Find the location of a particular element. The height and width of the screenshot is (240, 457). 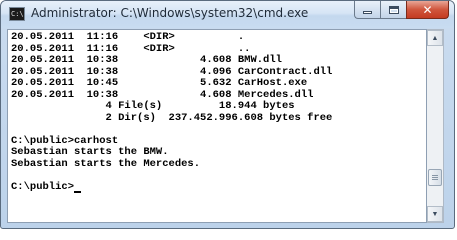

cmd-console-icon: C:\ is located at coordinates (17, 14).